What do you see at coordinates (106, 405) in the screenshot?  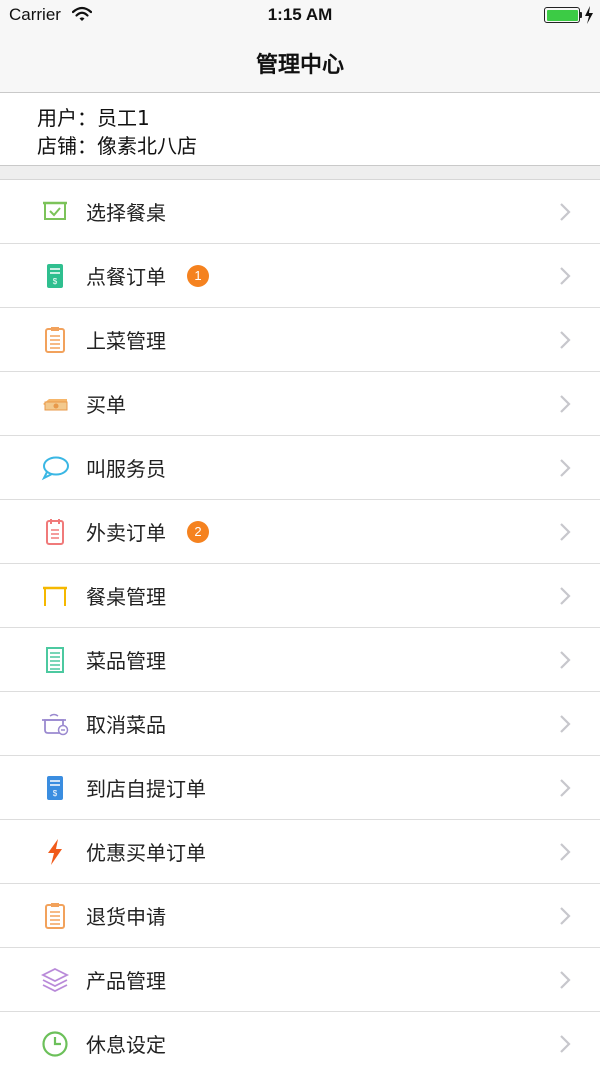 I see `menu-item-label: 买单` at bounding box center [106, 405].